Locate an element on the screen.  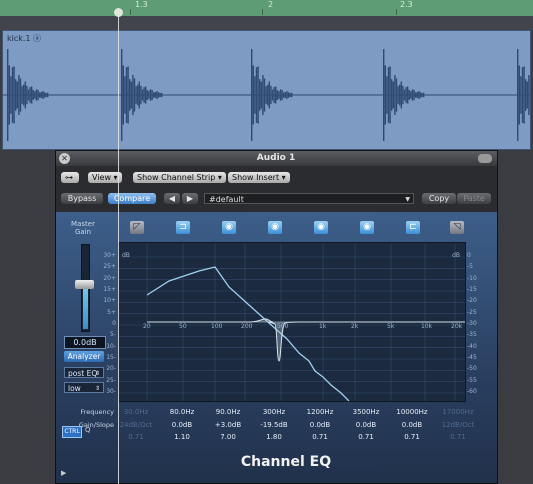
analyzer-resolution-select: low ⇕ is located at coordinates (84, 387).